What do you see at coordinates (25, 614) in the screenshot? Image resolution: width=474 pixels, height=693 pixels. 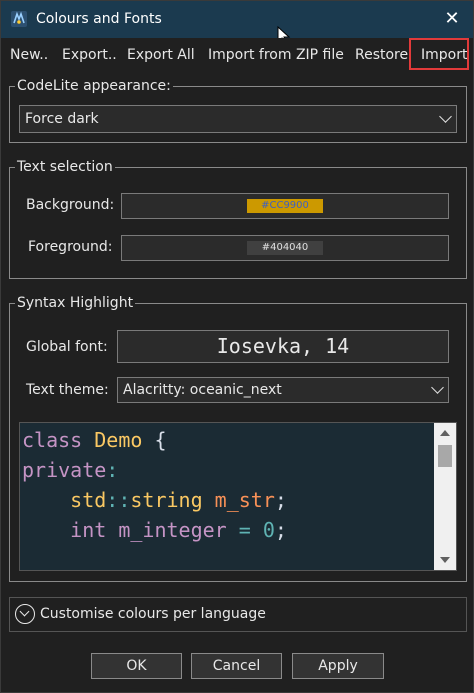 I see `expand-chevron-icon` at bounding box center [25, 614].